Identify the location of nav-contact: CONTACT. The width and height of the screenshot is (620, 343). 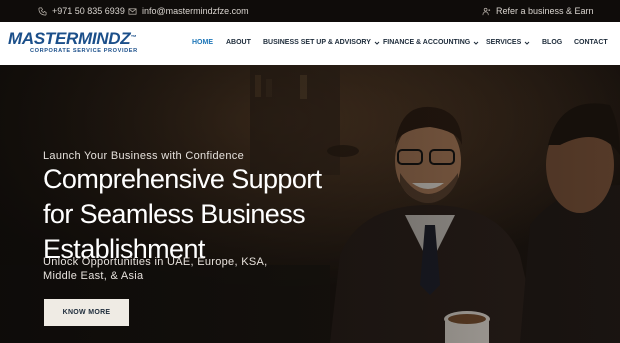
(591, 42).